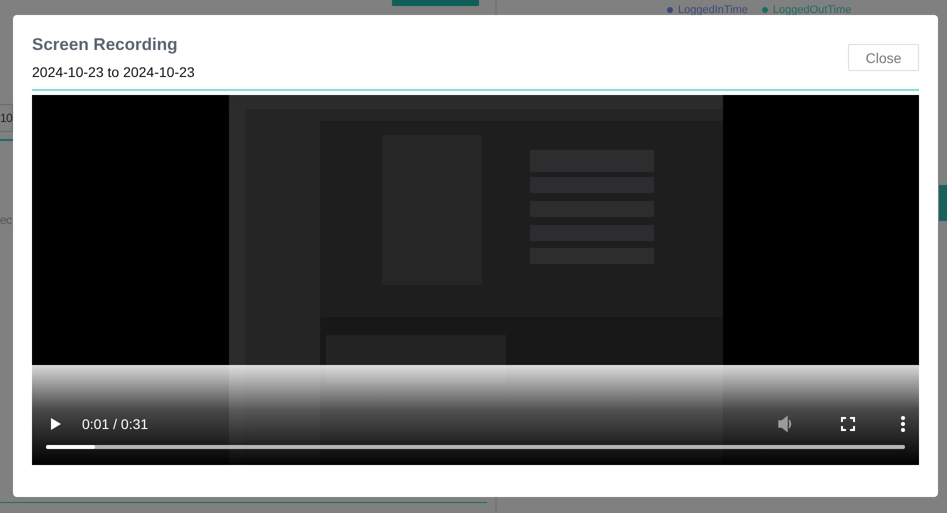  I want to click on fullscreen-icon, so click(848, 424).